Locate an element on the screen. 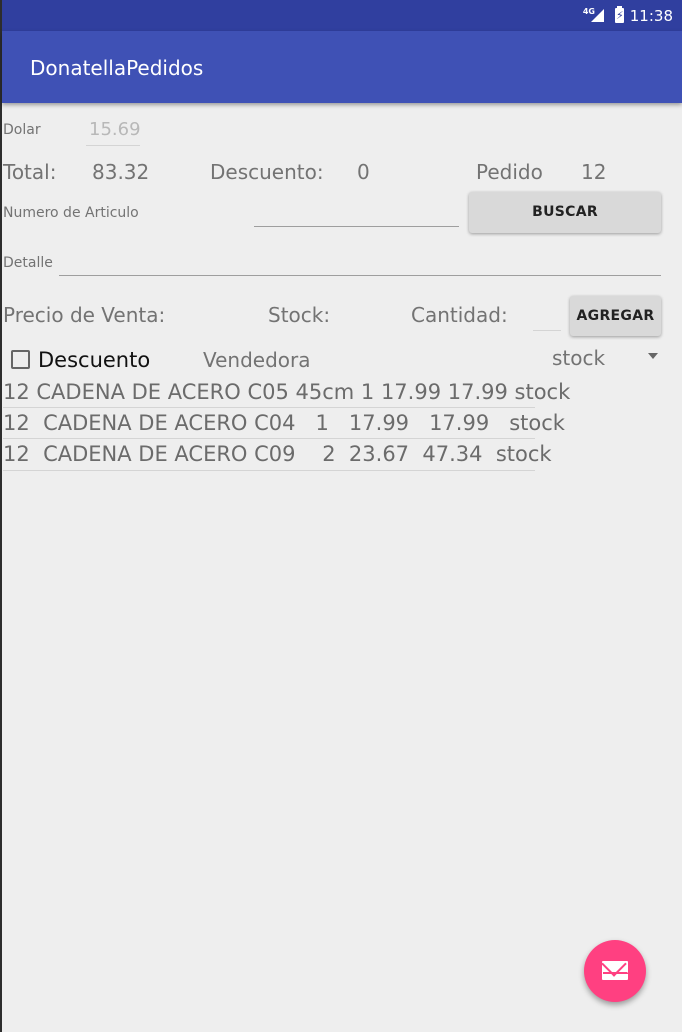 This screenshot has height=1032, width=682. total-label: Total: is located at coordinates (30, 172).